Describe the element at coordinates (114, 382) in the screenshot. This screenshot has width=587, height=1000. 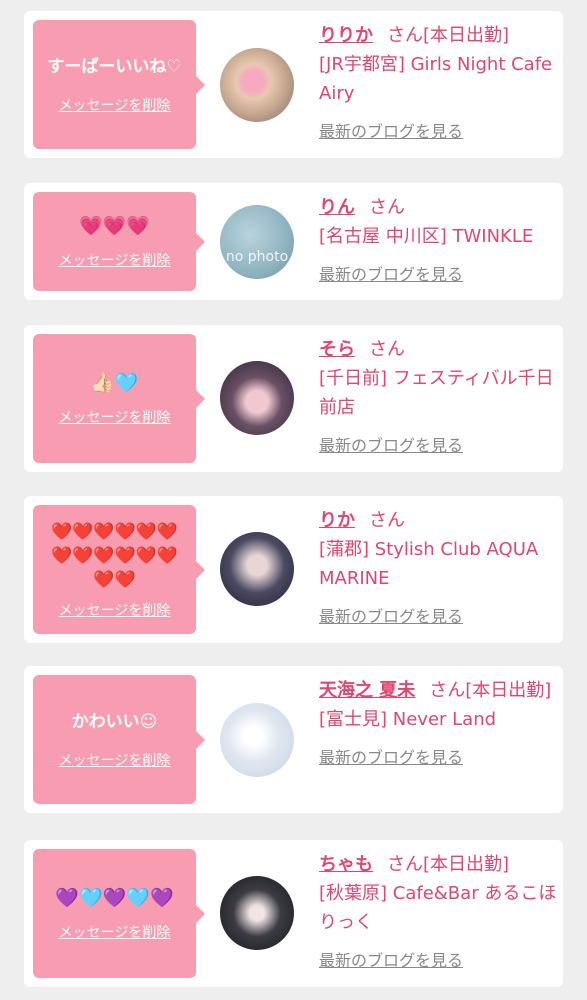
I see `message-emoji: 👍🏻🩵` at that location.